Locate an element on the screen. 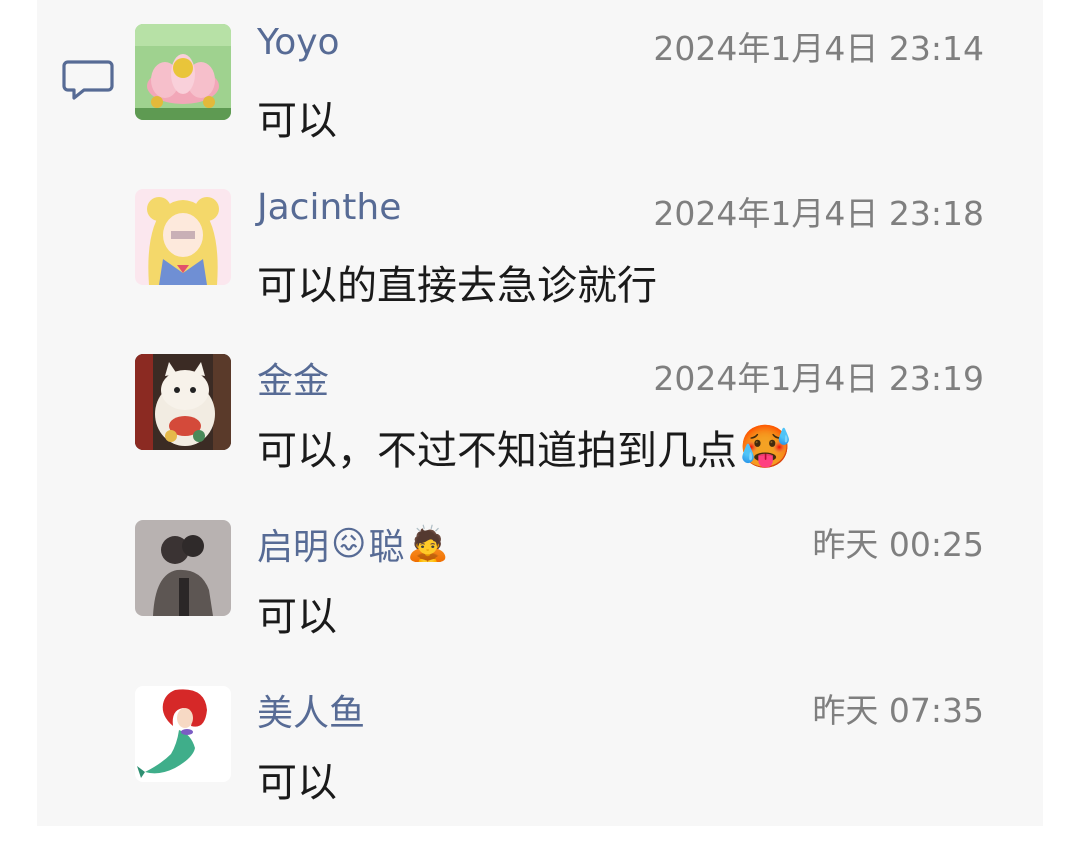 The height and width of the screenshot is (843, 1080). avatar-lotus-frog-icon is located at coordinates (183, 72).